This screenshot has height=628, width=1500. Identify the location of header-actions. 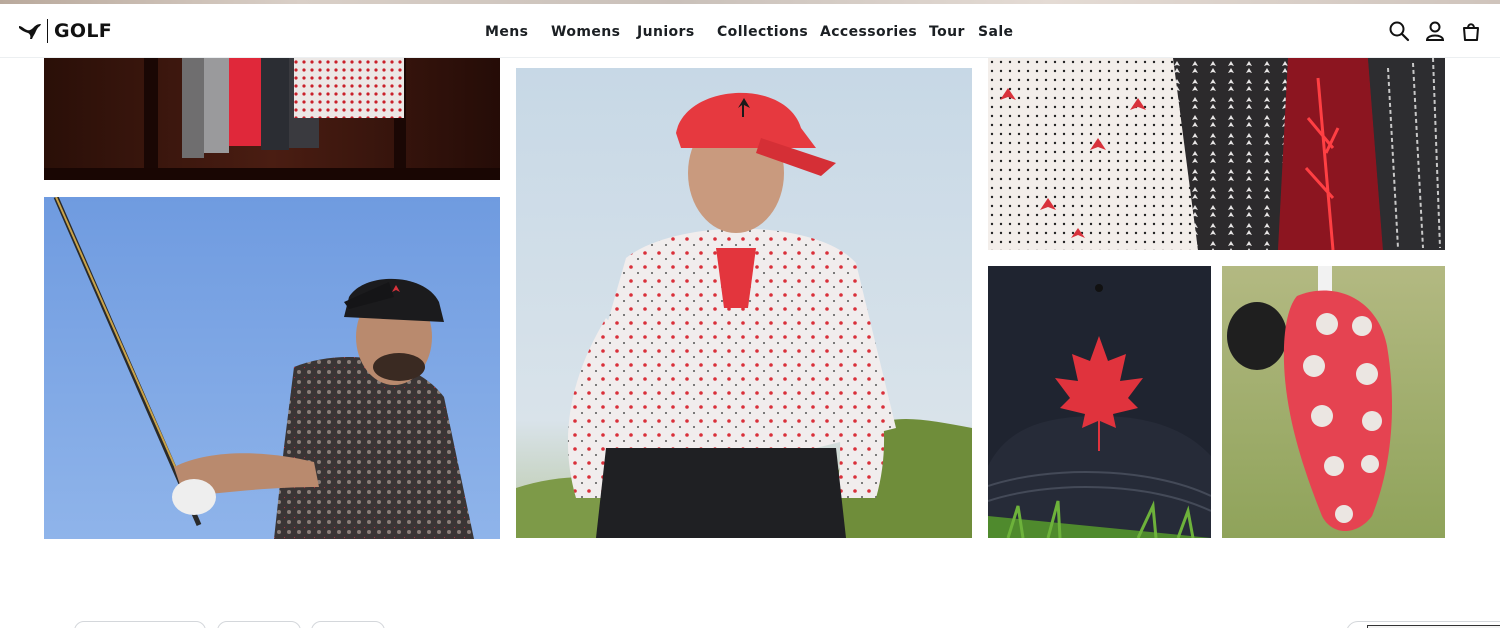
(1435, 31).